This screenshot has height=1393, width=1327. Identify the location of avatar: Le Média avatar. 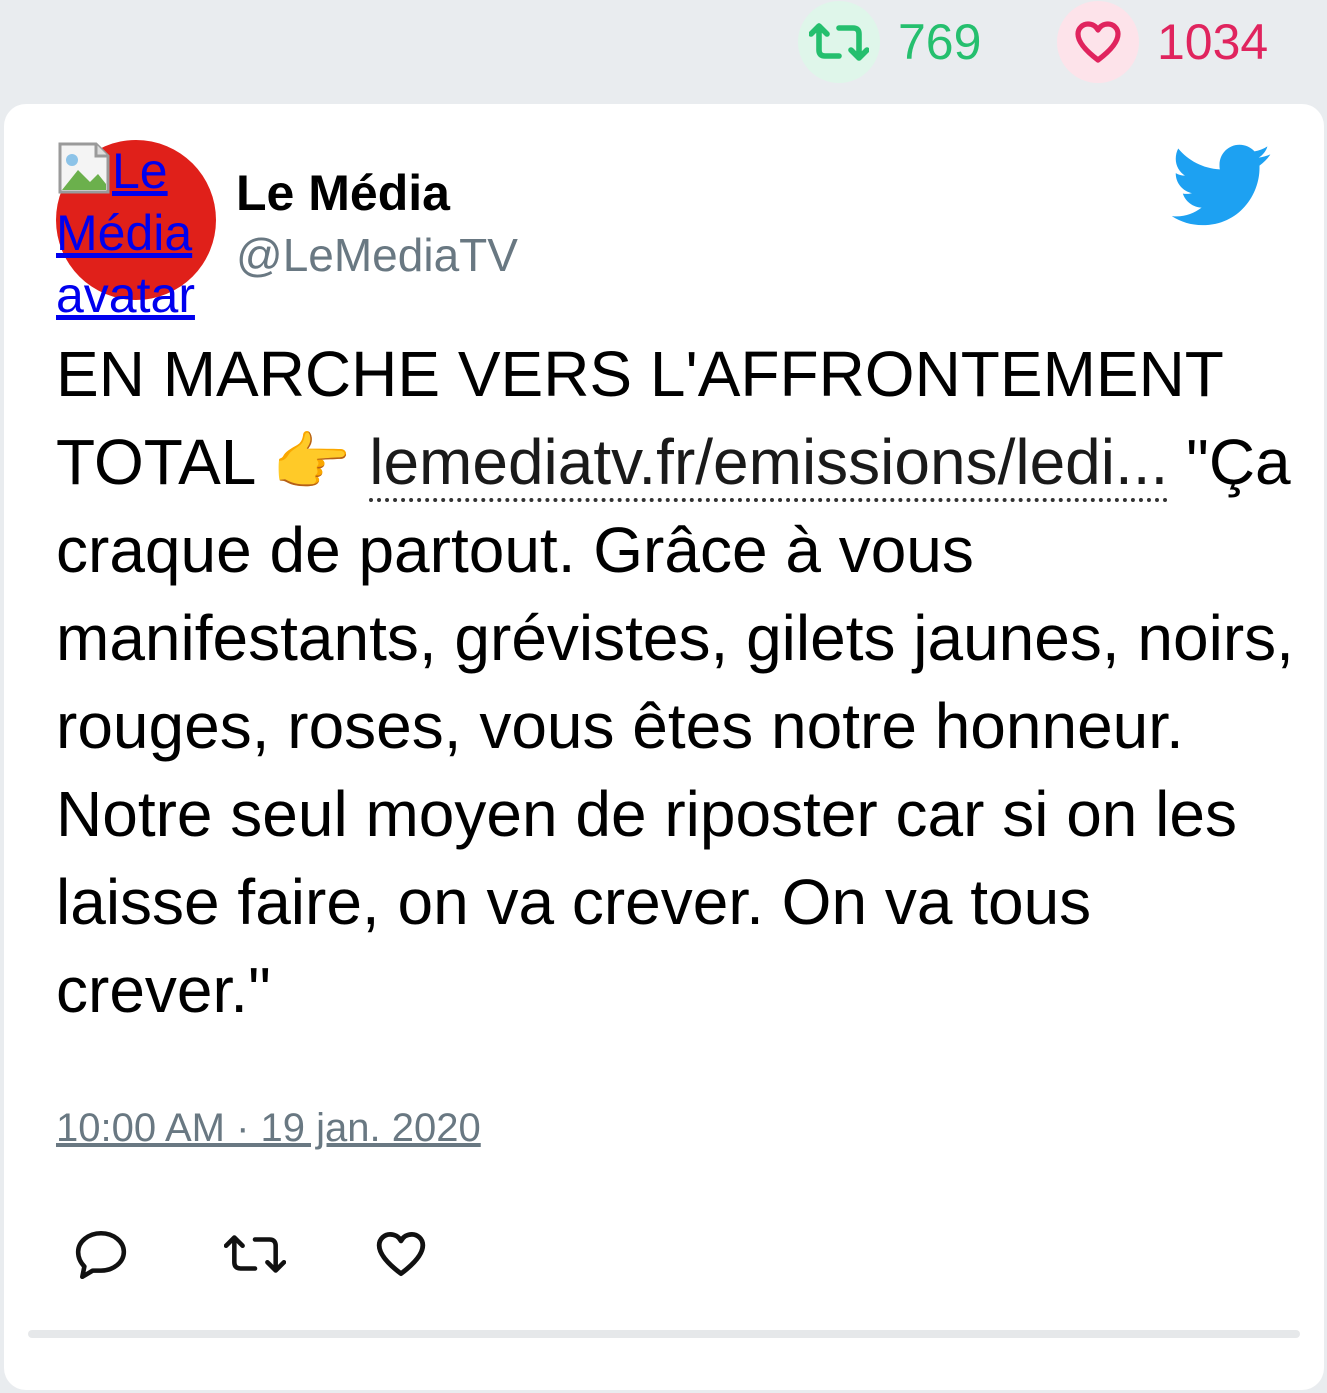
(136, 231).